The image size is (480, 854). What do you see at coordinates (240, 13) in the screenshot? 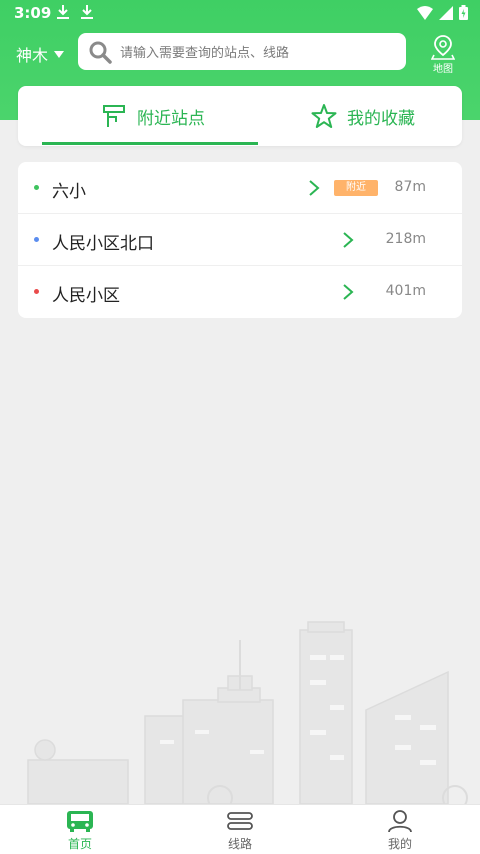
I see `status-bar: 3:09` at bounding box center [240, 13].